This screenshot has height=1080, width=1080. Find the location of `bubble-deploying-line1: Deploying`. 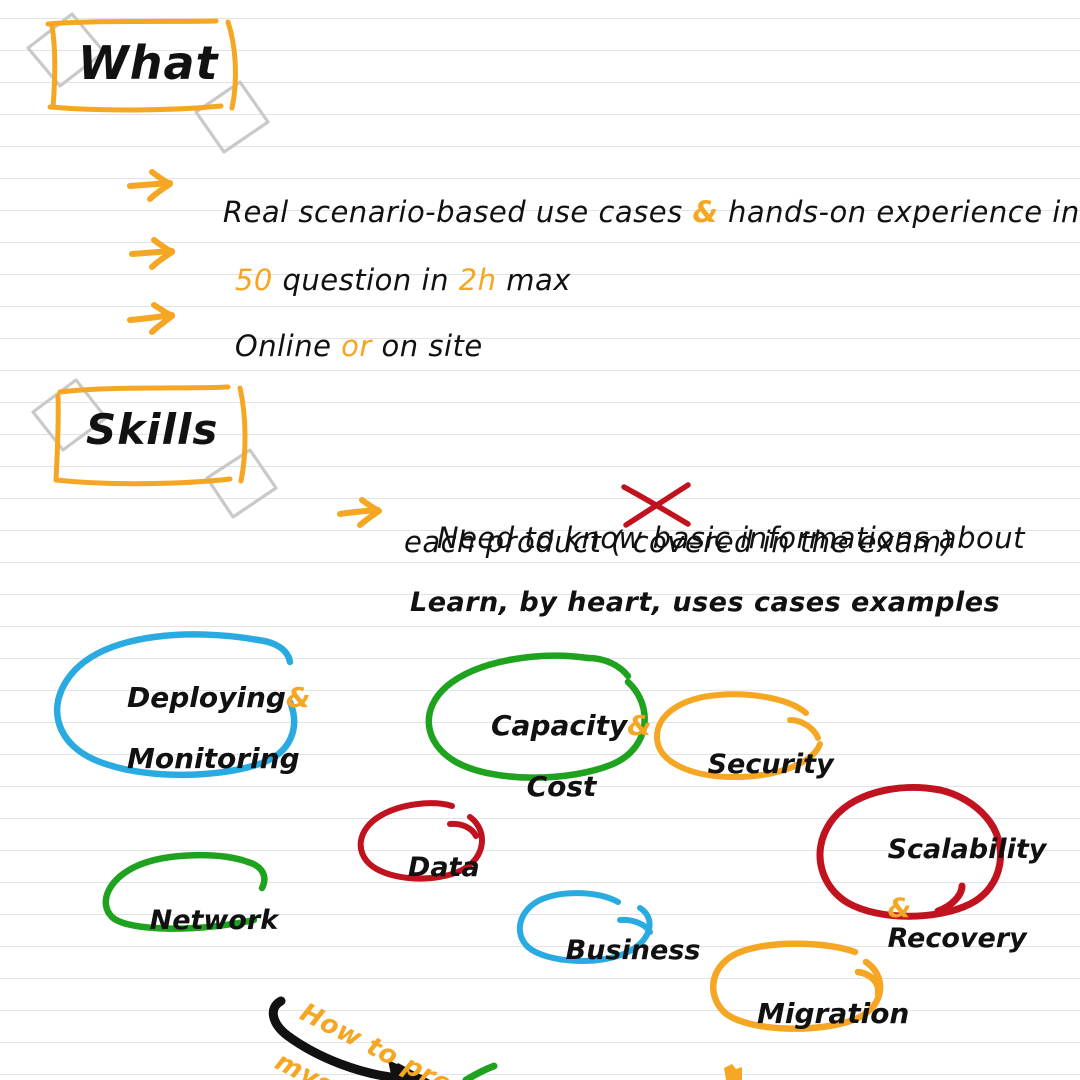

bubble-deploying-line1: Deploying is located at coordinates (206, 697).